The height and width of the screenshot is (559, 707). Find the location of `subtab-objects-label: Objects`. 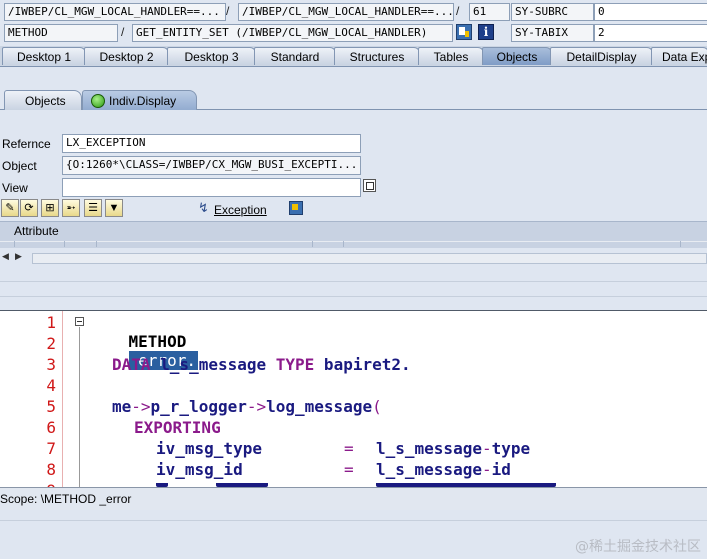

subtab-objects-label: Objects is located at coordinates (45, 101).